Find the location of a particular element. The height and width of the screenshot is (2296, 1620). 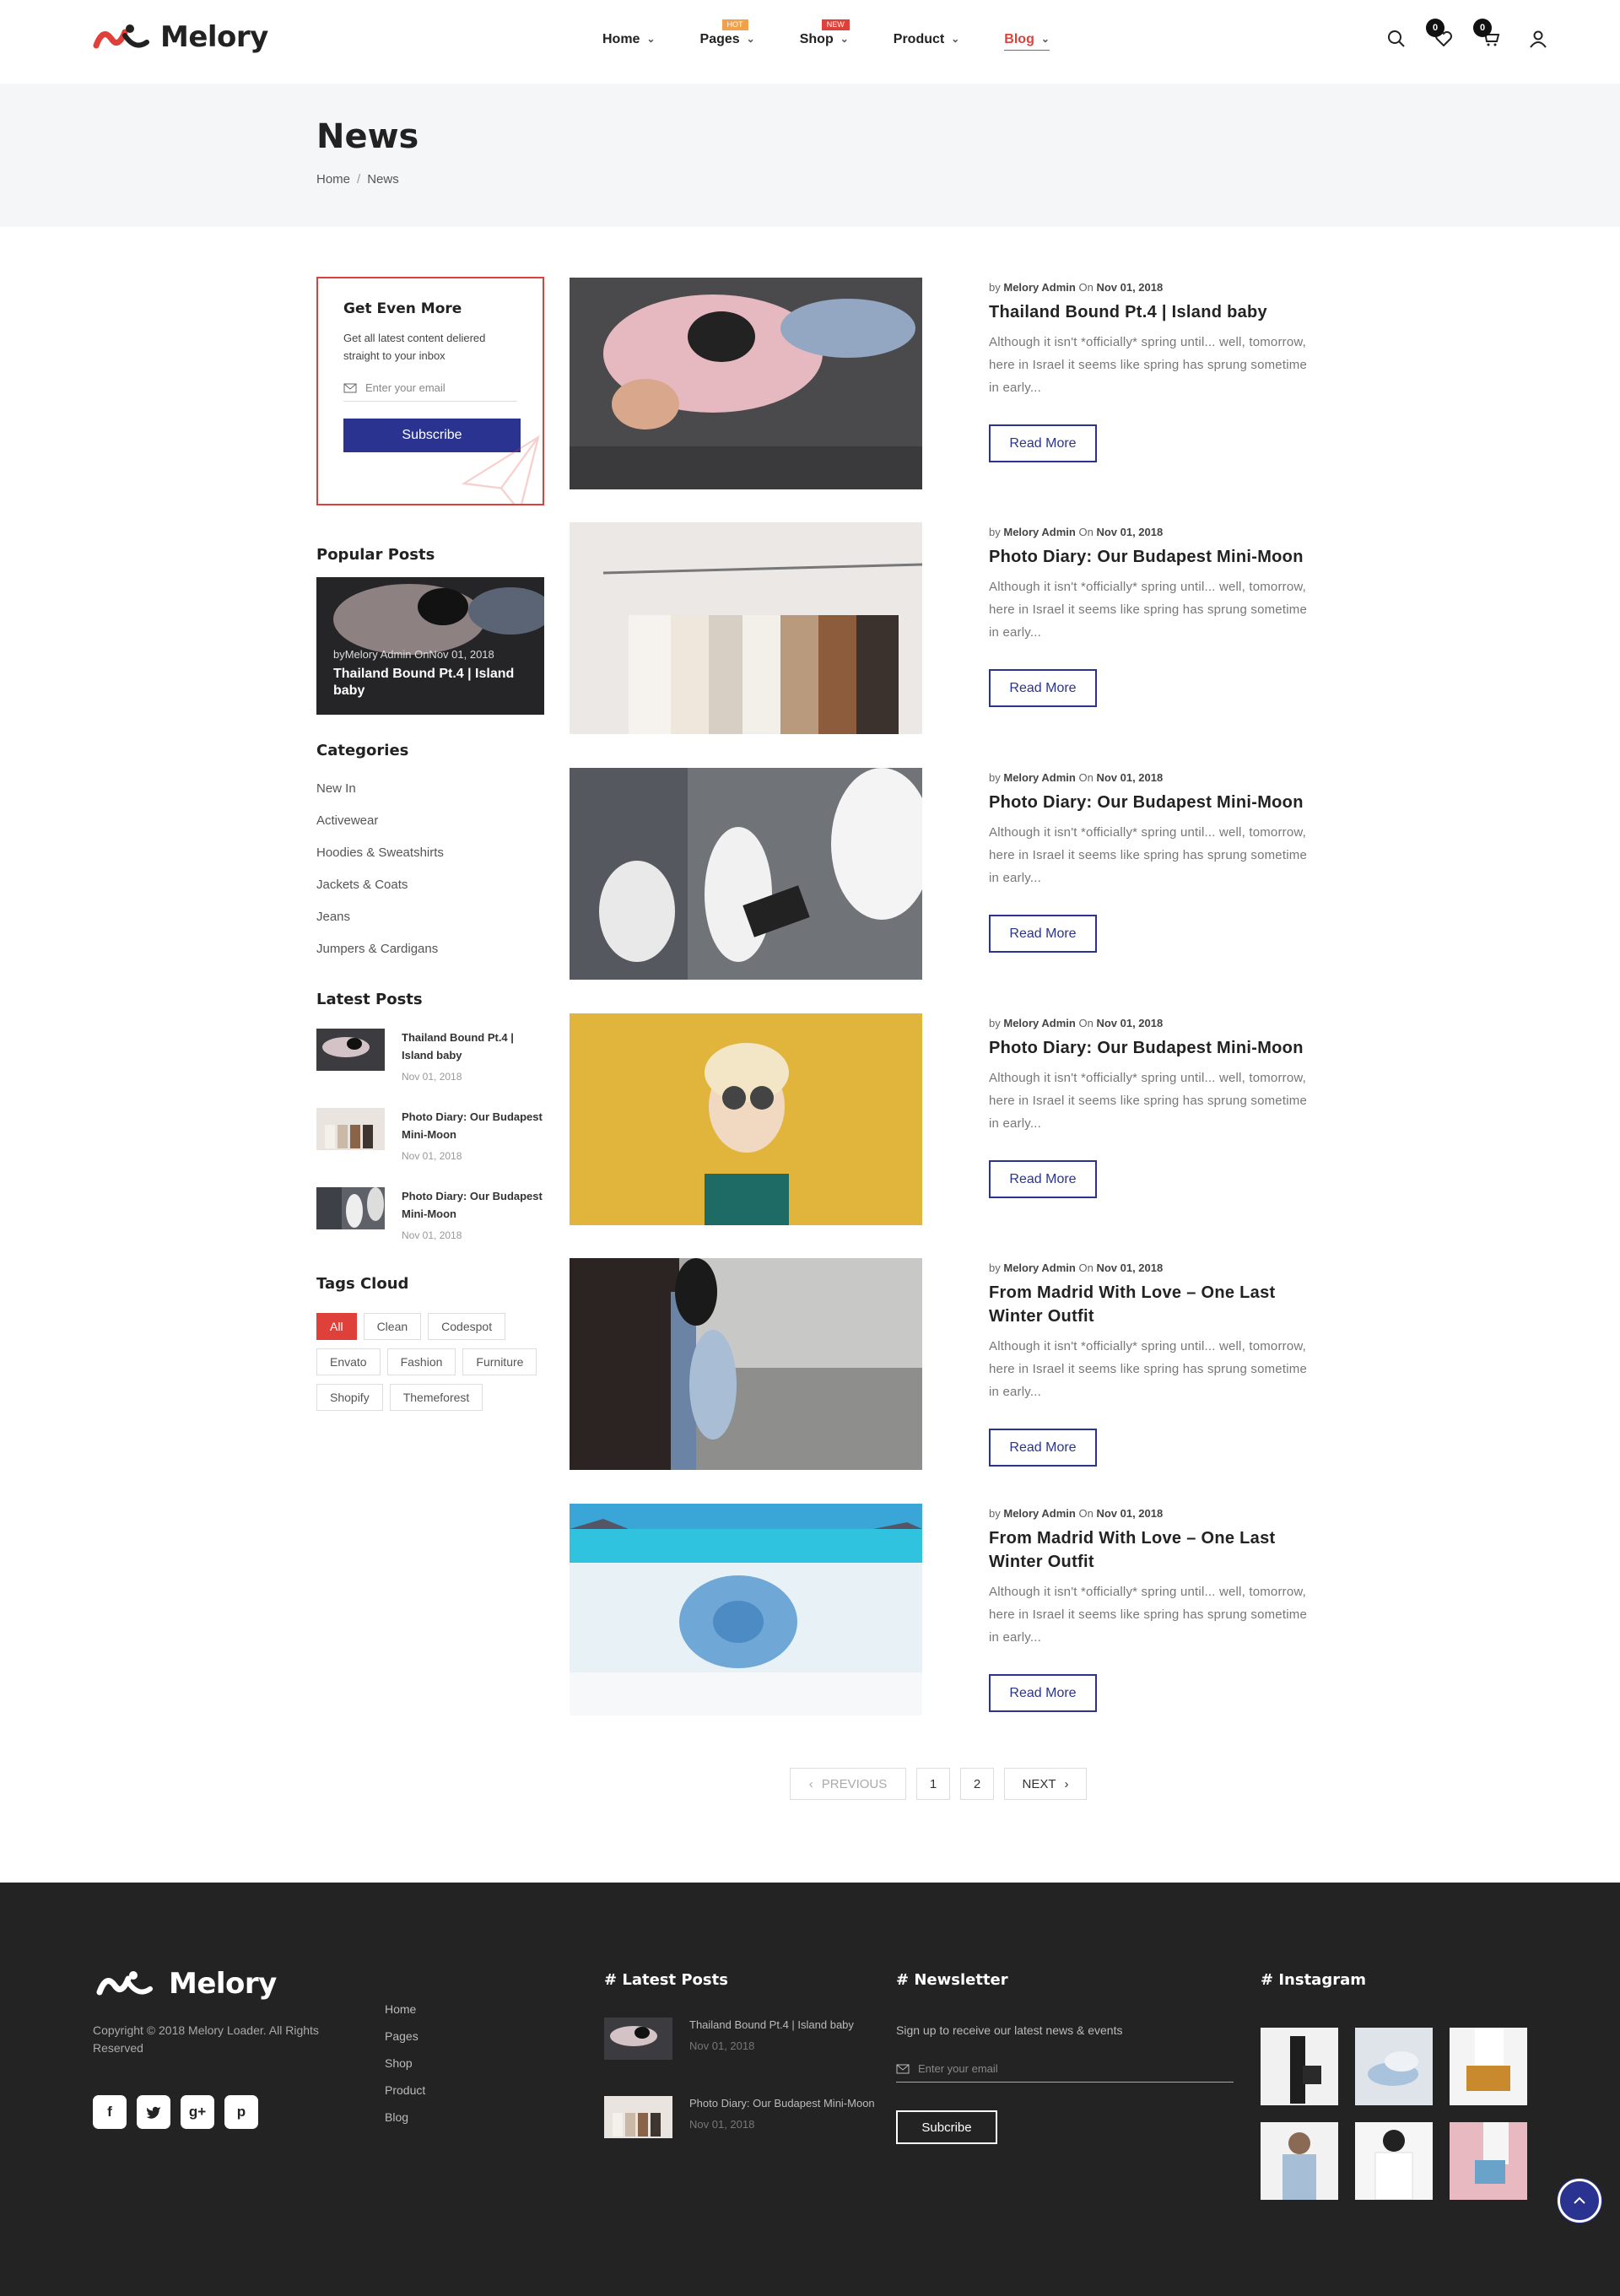

newsletter-subscribe-button: Subcribe is located at coordinates (946, 2127).